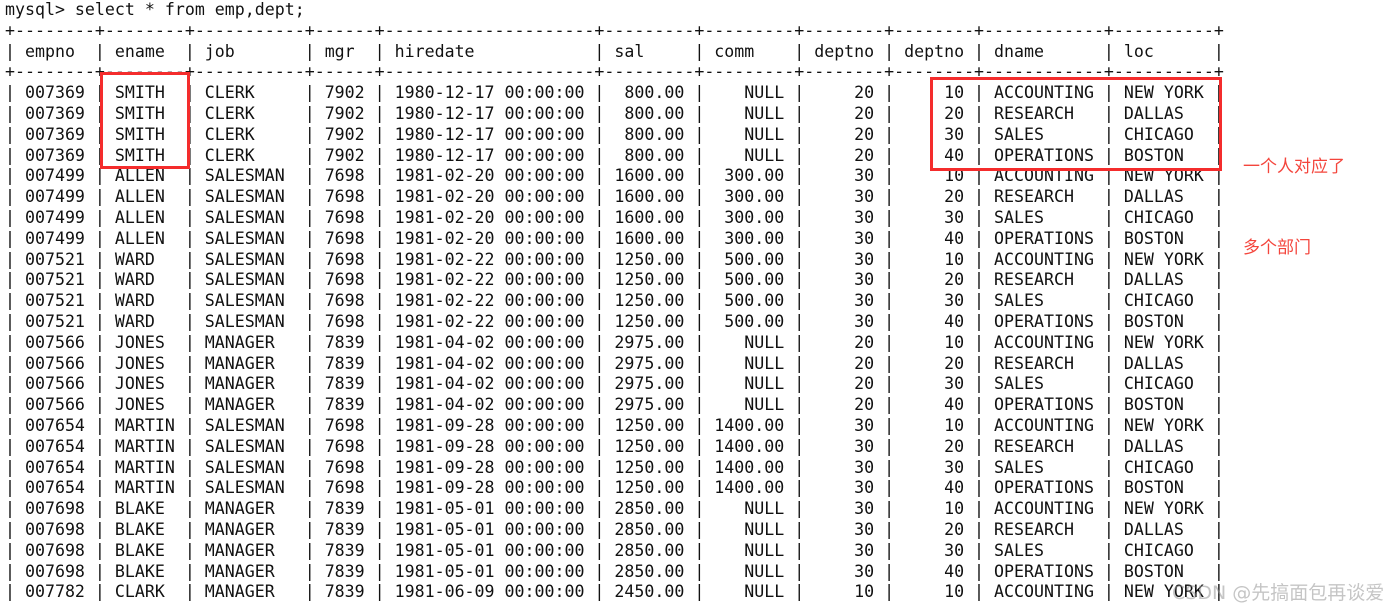 This screenshot has width=1389, height=608. Describe the element at coordinates (155, 9) in the screenshot. I see `mysql-prompt-line: mysql> select * from emp,dept;` at that location.